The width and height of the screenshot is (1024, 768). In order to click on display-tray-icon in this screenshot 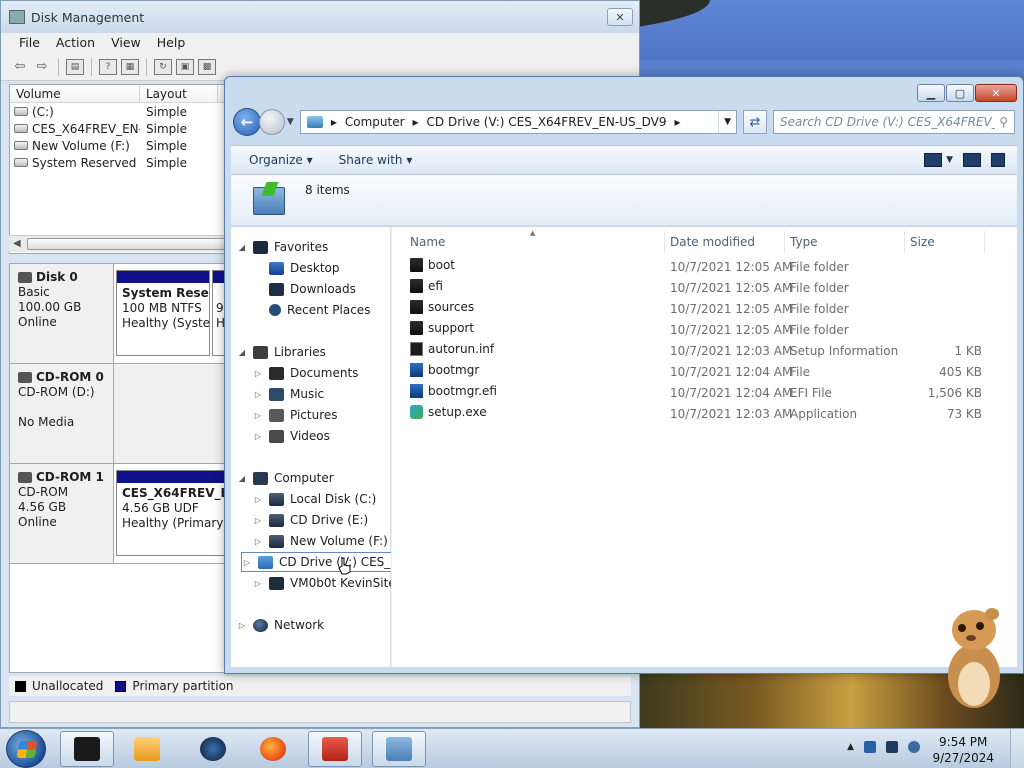, I will do `click(892, 747)`.